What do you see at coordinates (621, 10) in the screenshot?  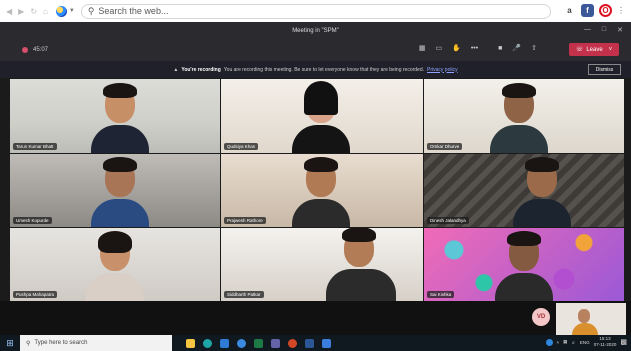 I see `menu-icon: ⋮` at bounding box center [621, 10].